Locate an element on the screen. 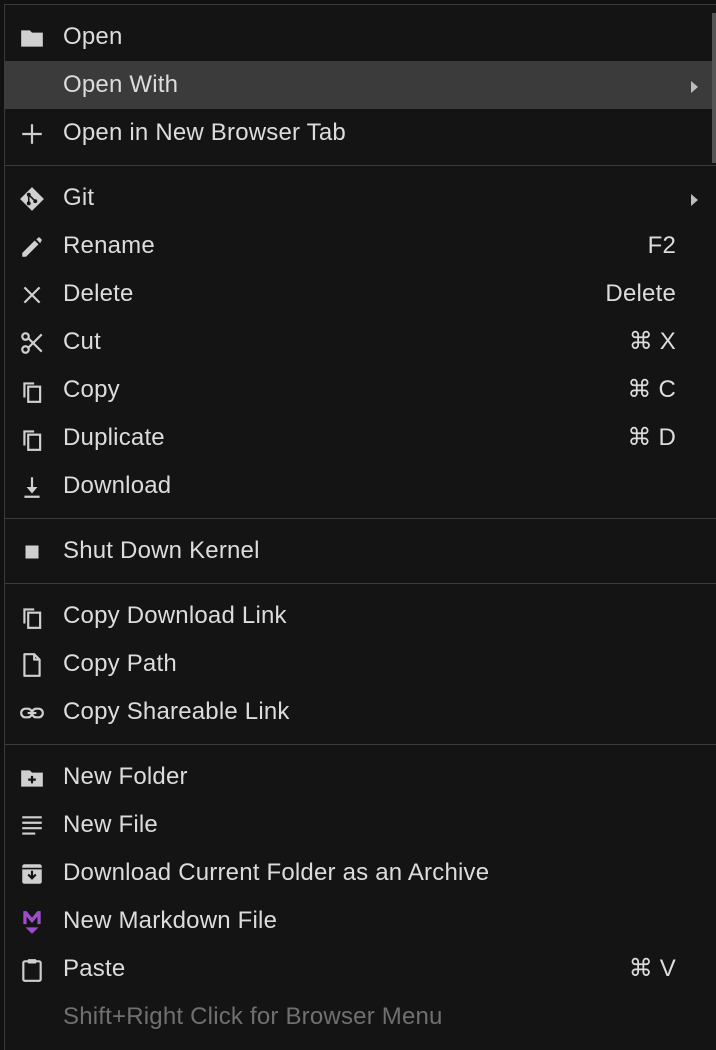 Image resolution: width=716 pixels, height=1050 pixels. menu-item-copy-path: Copy Path is located at coordinates (360, 664).